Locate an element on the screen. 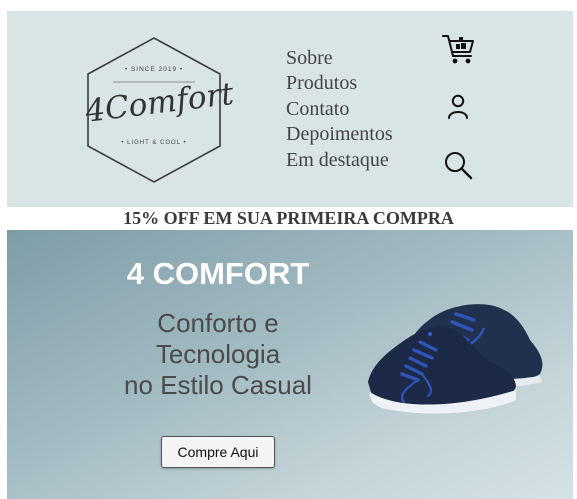 The height and width of the screenshot is (499, 577). hero-subtitle: Conforto e Tecnologia no Estilo Casual is located at coordinates (218, 354).